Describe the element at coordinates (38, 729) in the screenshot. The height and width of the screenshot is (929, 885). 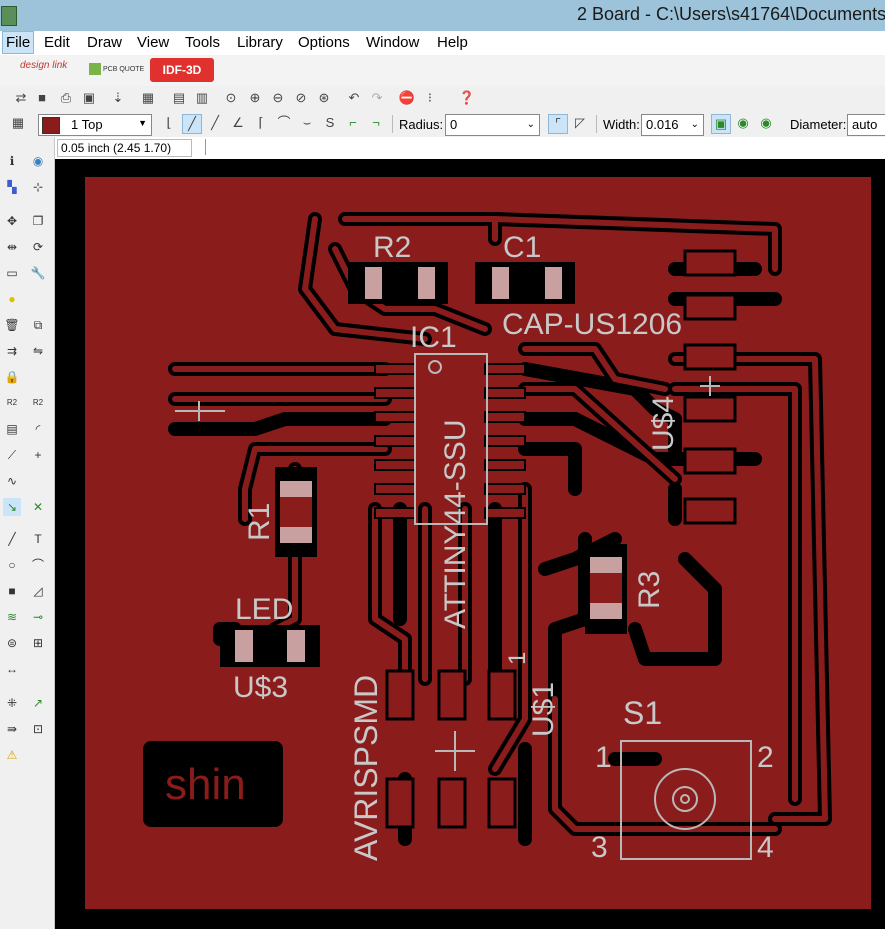
I see `drc-icon: ⊡` at that location.